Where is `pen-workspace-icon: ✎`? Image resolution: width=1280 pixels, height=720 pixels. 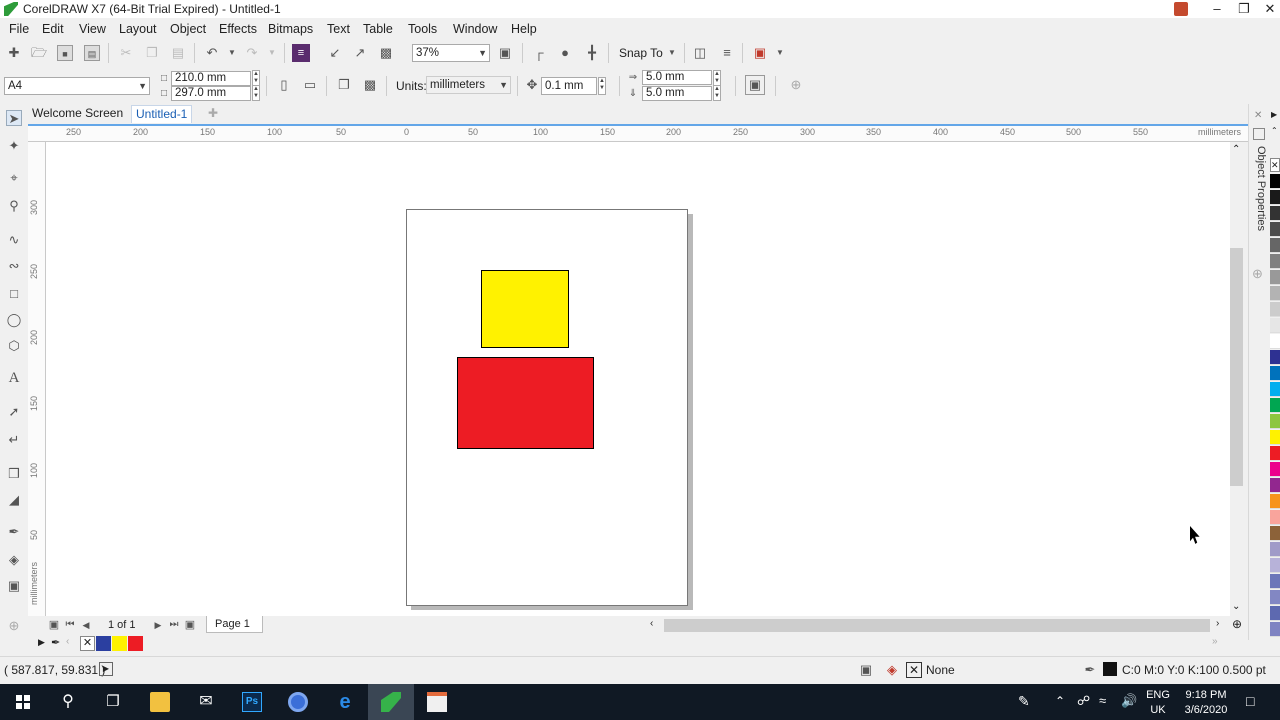 pen-workspace-icon: ✎ is located at coordinates (1024, 701).